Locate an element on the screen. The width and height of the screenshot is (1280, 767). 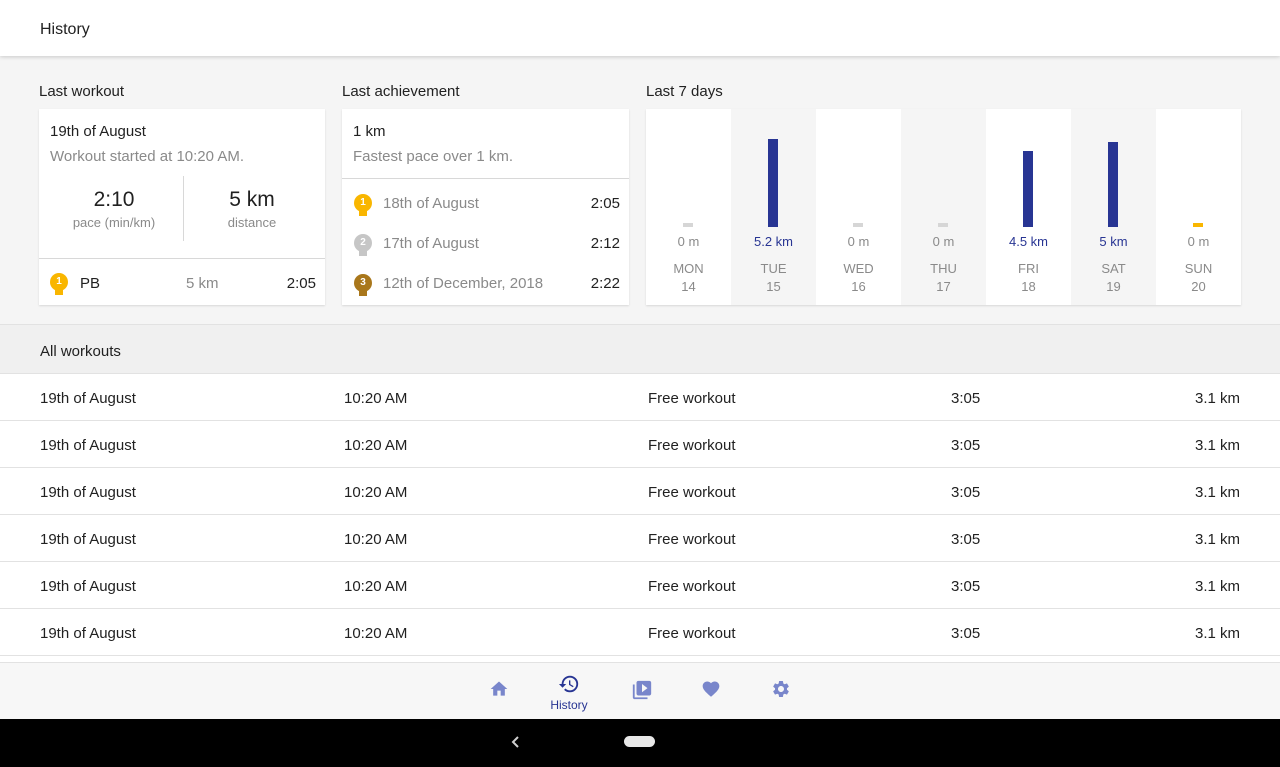
pace-label: pace (min/km) is located at coordinates (114, 222).